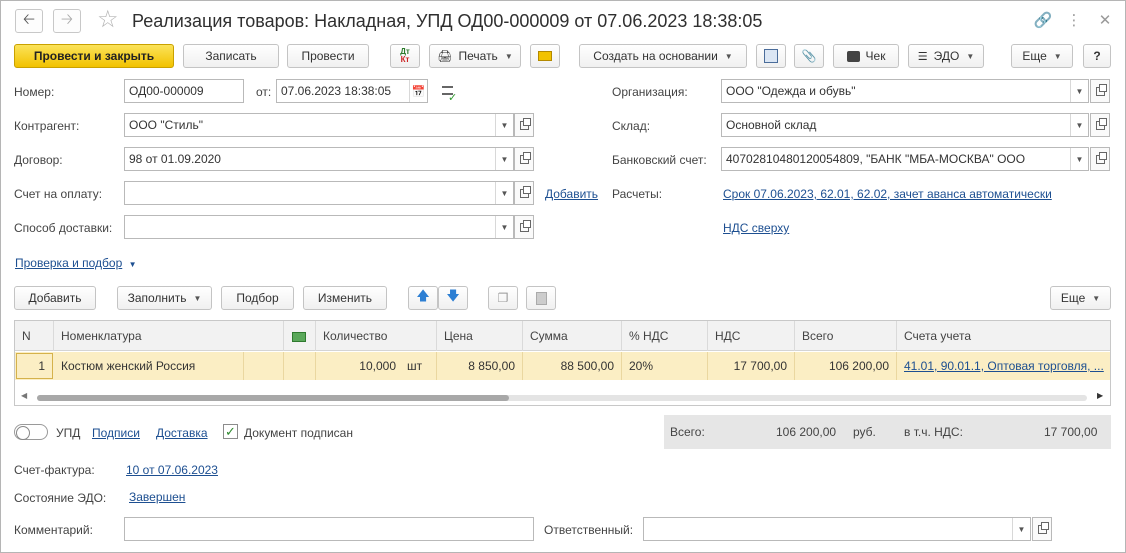 The width and height of the screenshot is (1126, 553). I want to click on scroll-left-icon: ◀, so click(24, 395).